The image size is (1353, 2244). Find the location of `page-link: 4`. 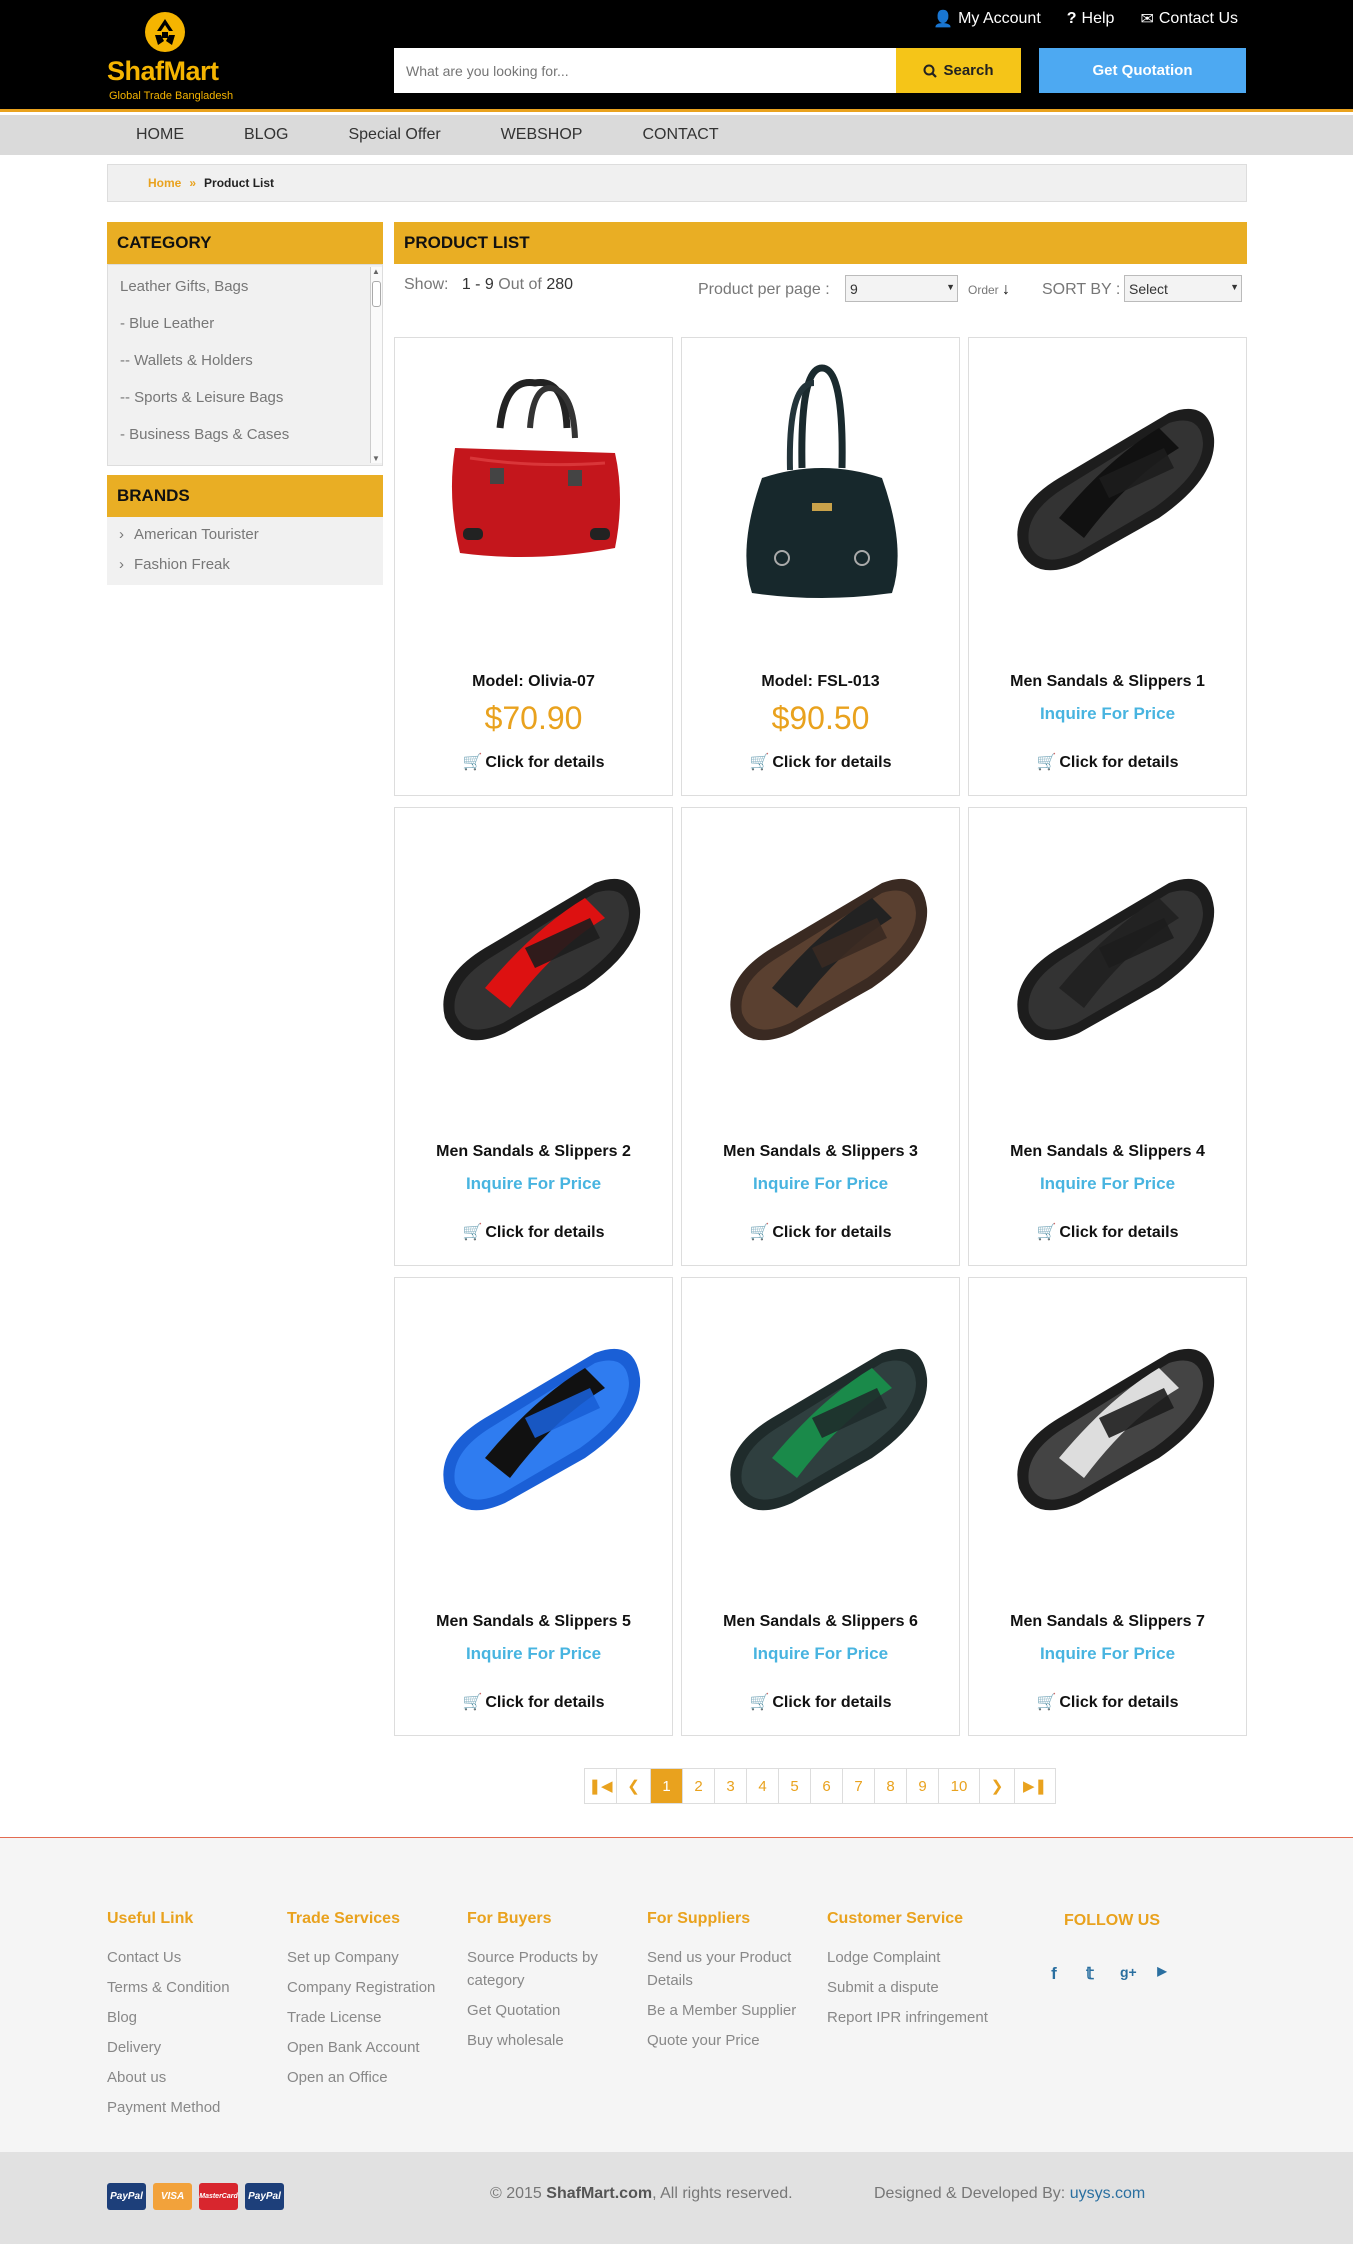

page-link: 4 is located at coordinates (763, 1786).